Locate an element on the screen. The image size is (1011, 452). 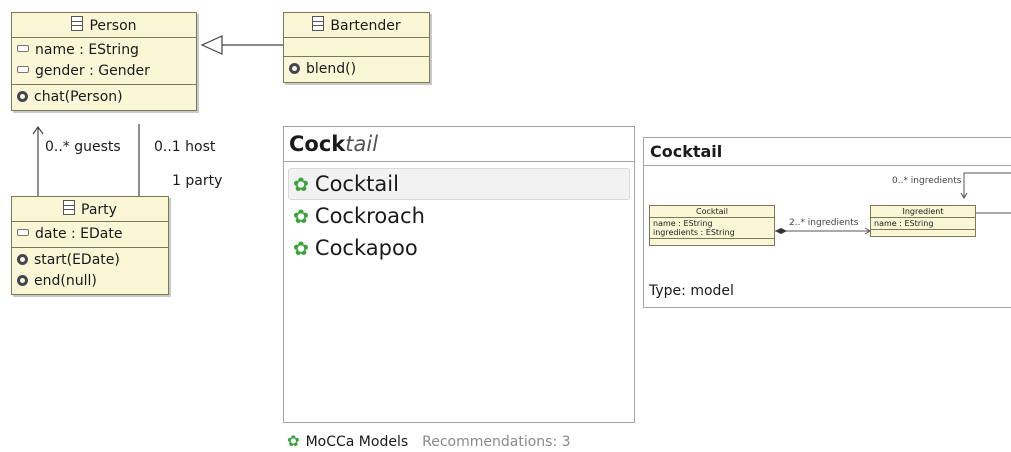
class-party-header: Party is located at coordinates (90, 209).